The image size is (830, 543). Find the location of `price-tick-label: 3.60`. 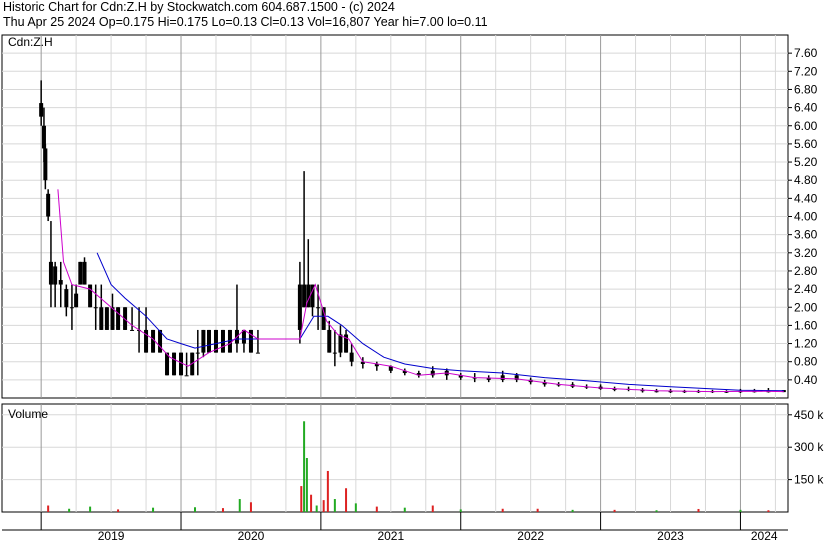

price-tick-label: 3.60 is located at coordinates (806, 235).